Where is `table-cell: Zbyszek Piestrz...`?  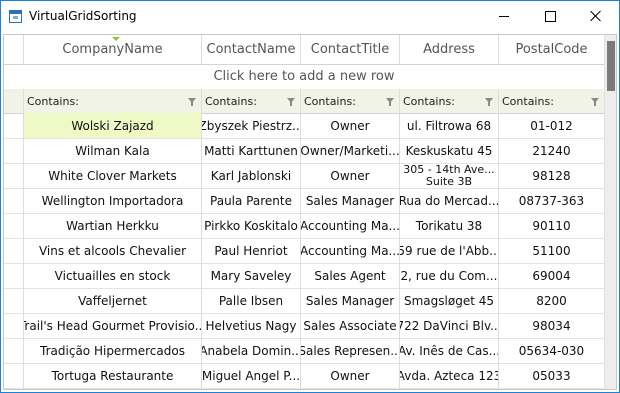 table-cell: Zbyszek Piestrz... is located at coordinates (251, 125).